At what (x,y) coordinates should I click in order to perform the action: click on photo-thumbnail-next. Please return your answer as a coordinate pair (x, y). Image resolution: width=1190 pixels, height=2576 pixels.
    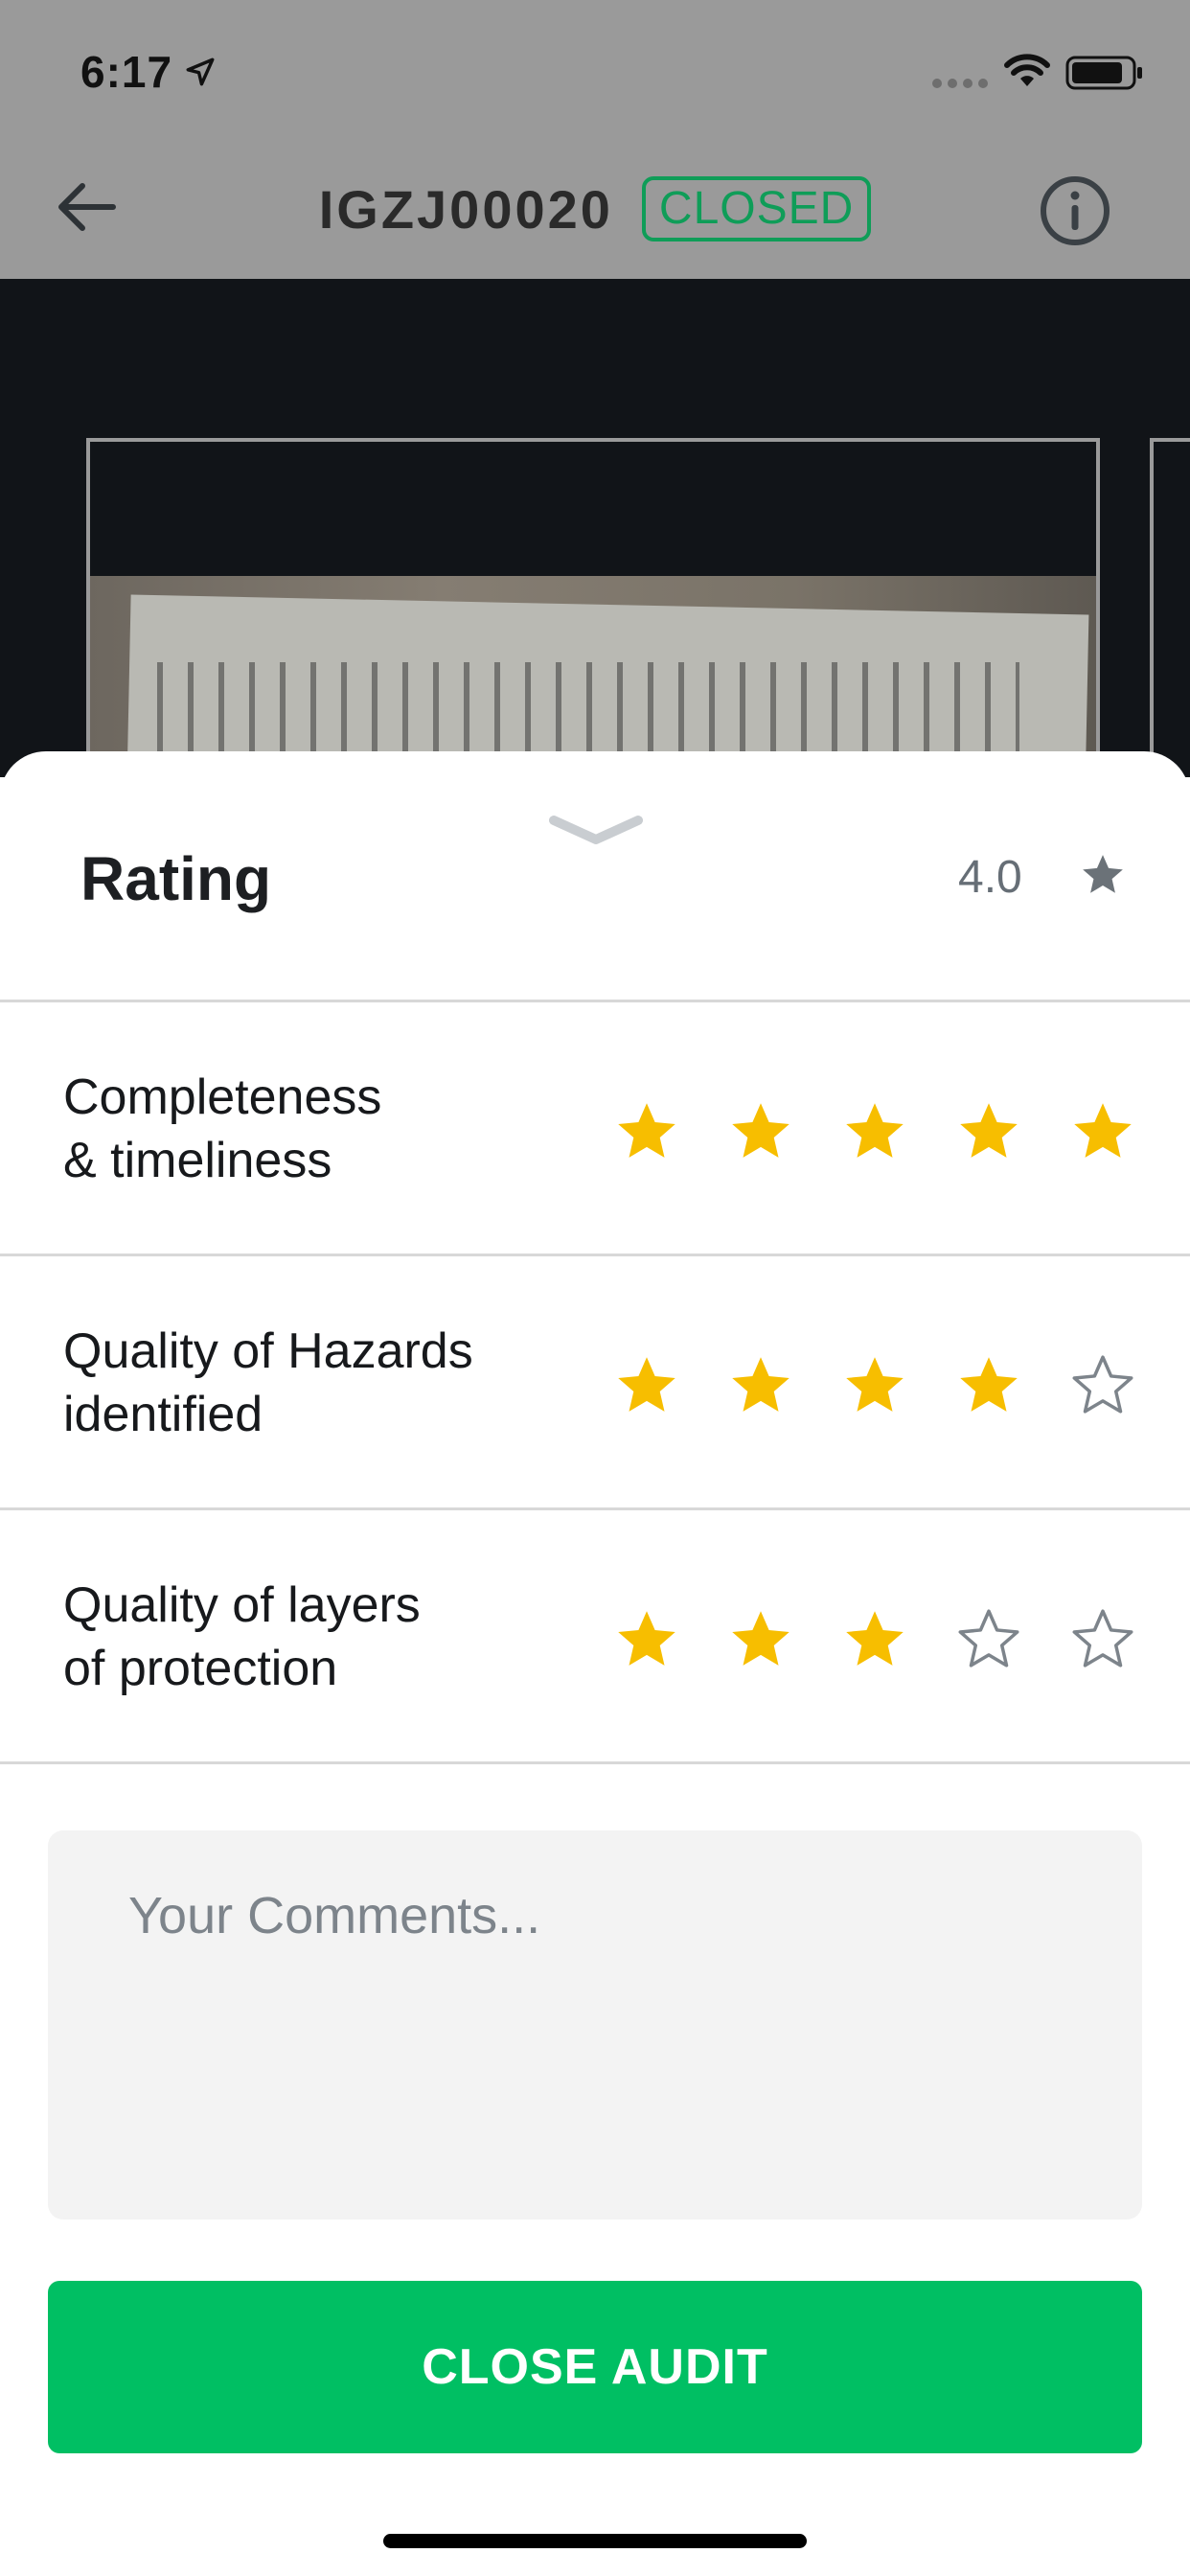
    Looking at the image, I should click on (1170, 607).